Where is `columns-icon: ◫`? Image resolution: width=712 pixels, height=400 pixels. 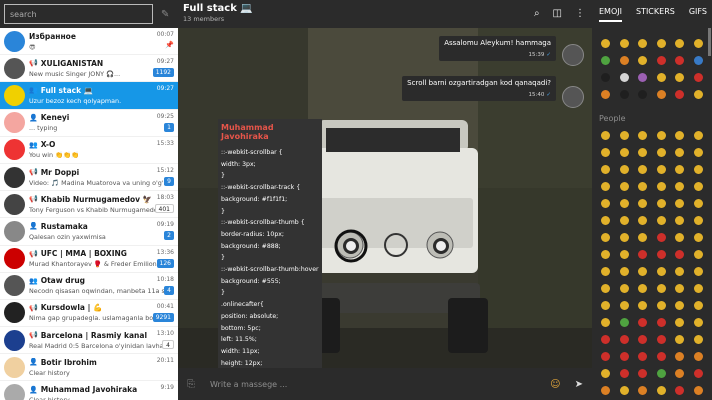
columns-icon: ◫ is located at coordinates (557, 13).